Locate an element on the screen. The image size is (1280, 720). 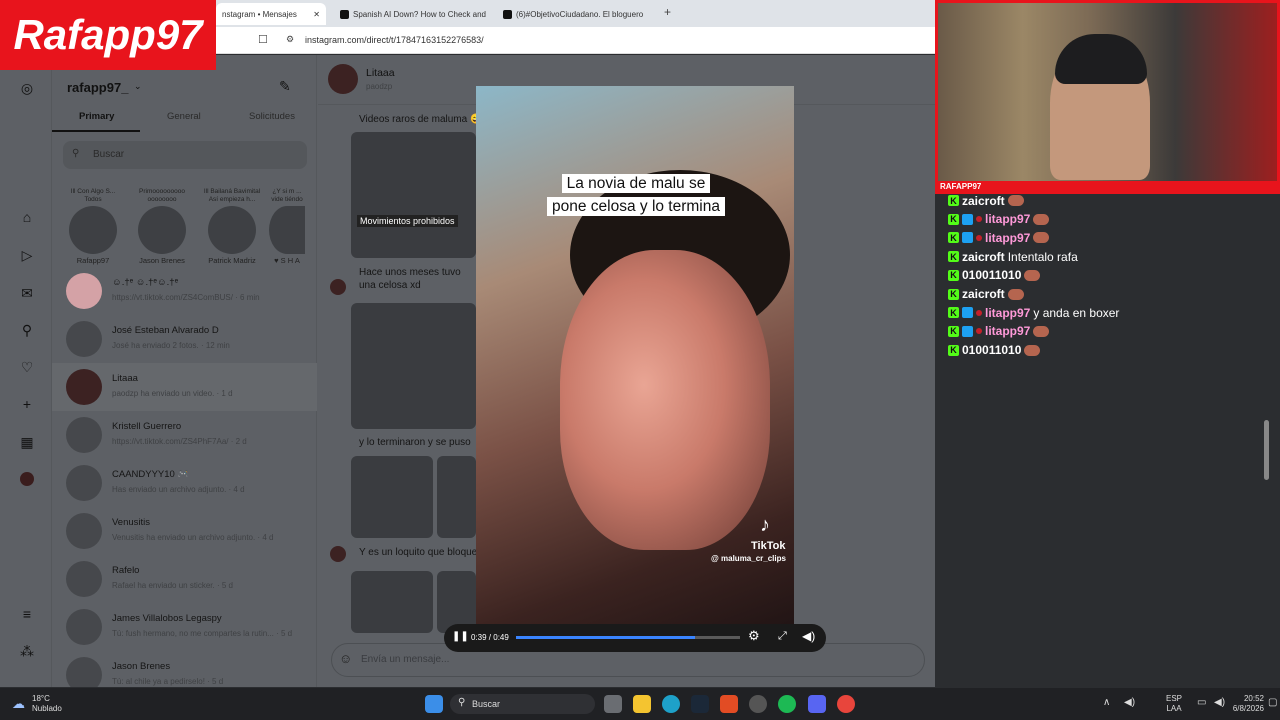
video-progress-track is located at coordinates (628, 637).